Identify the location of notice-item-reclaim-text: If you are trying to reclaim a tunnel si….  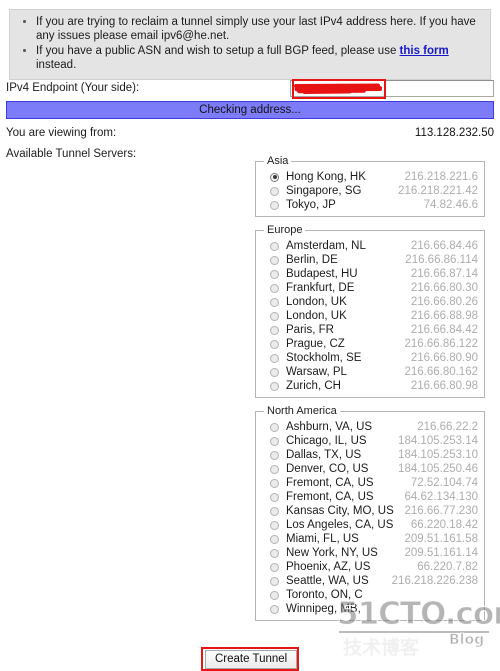
(256, 29).